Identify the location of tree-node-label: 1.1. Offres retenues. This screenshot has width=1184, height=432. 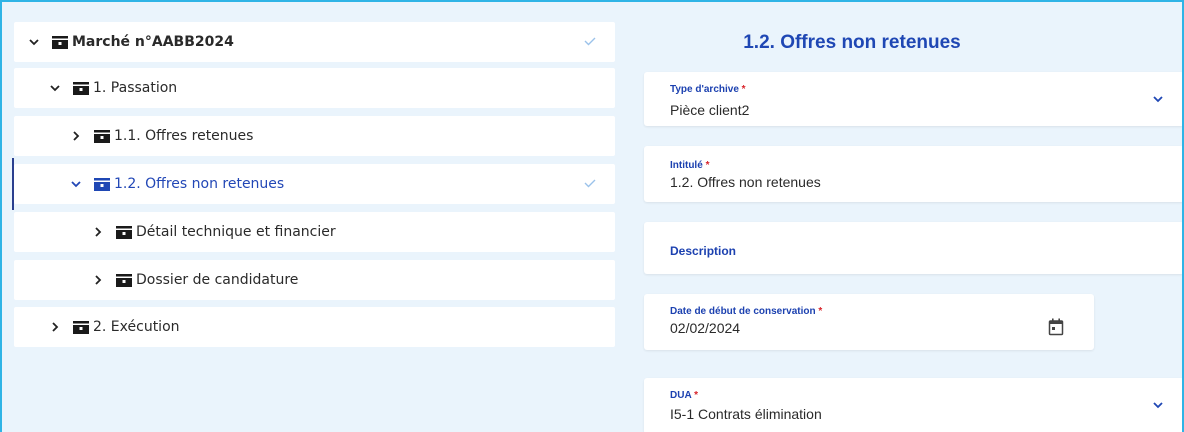
(184, 136).